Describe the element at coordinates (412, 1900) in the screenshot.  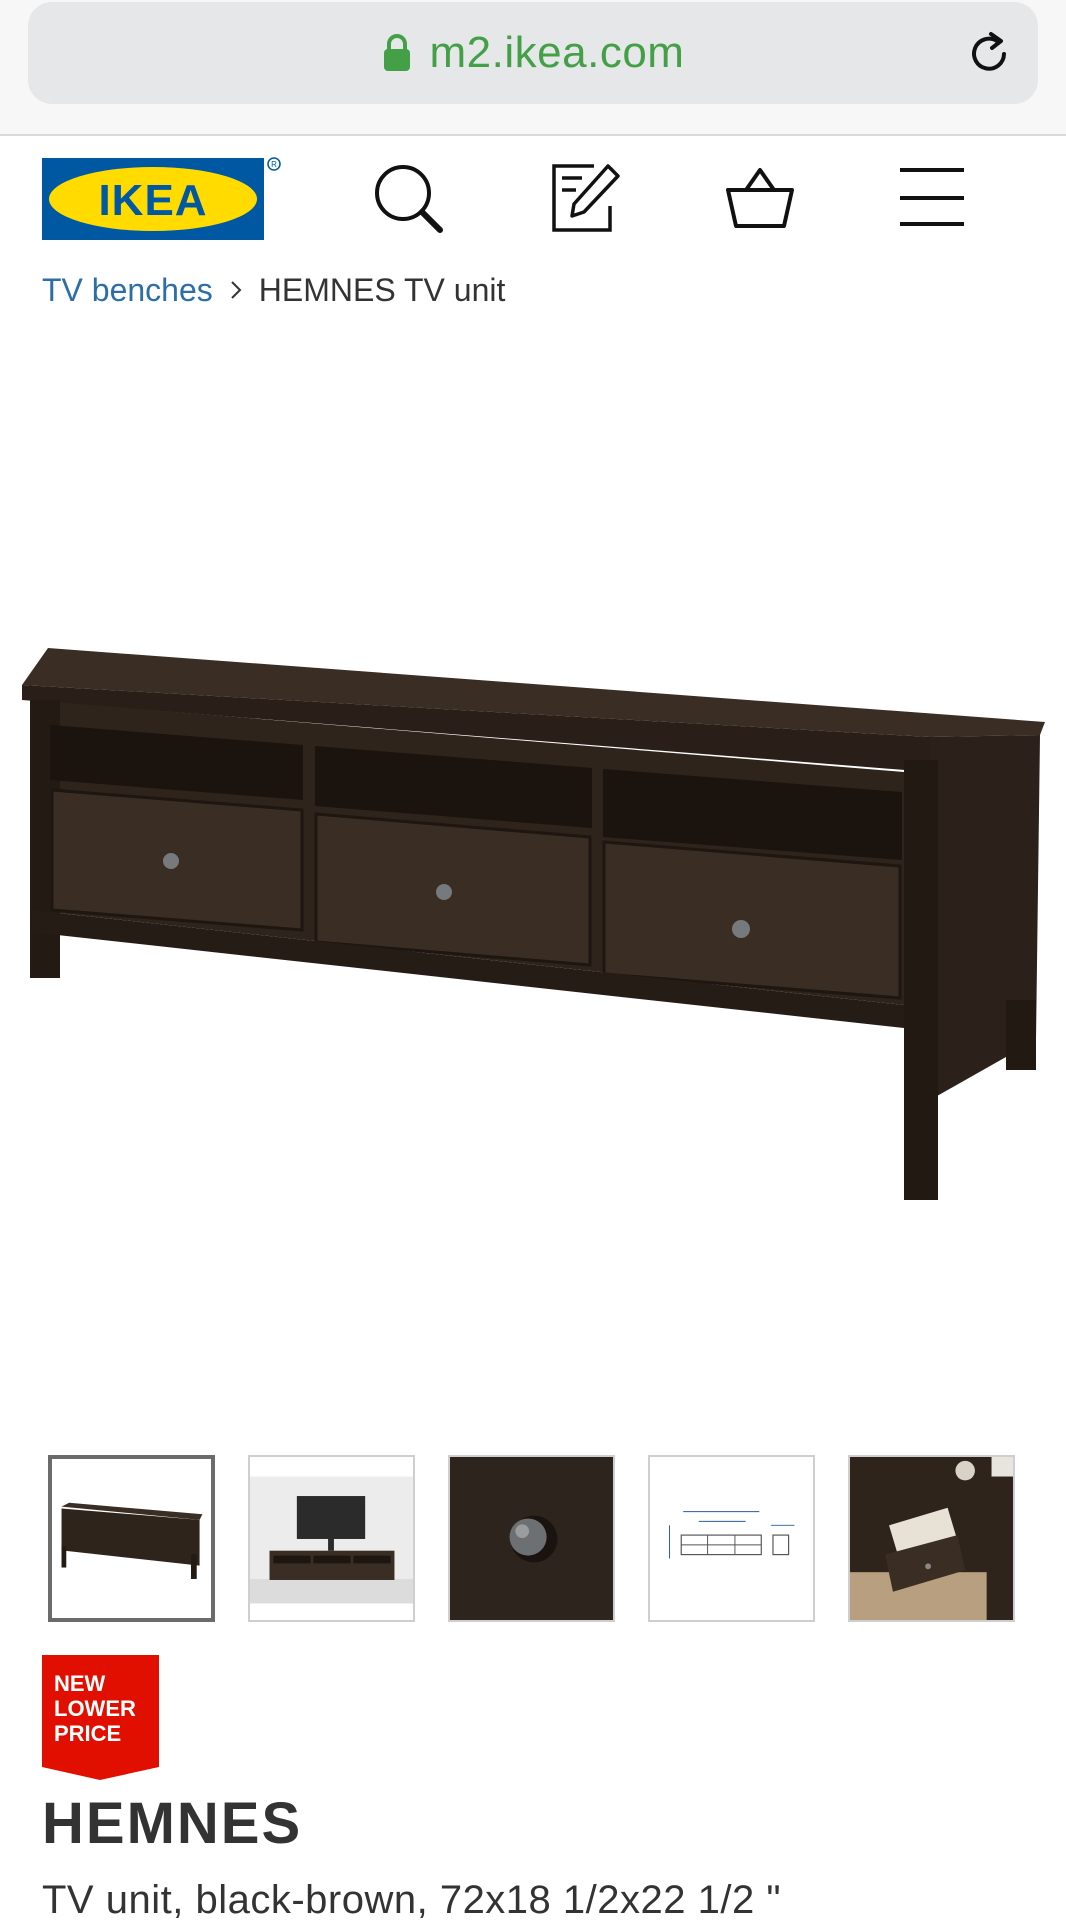
I see `product-description: TV unit, black-brown, 72x18 1/2x22 1/2 "` at that location.